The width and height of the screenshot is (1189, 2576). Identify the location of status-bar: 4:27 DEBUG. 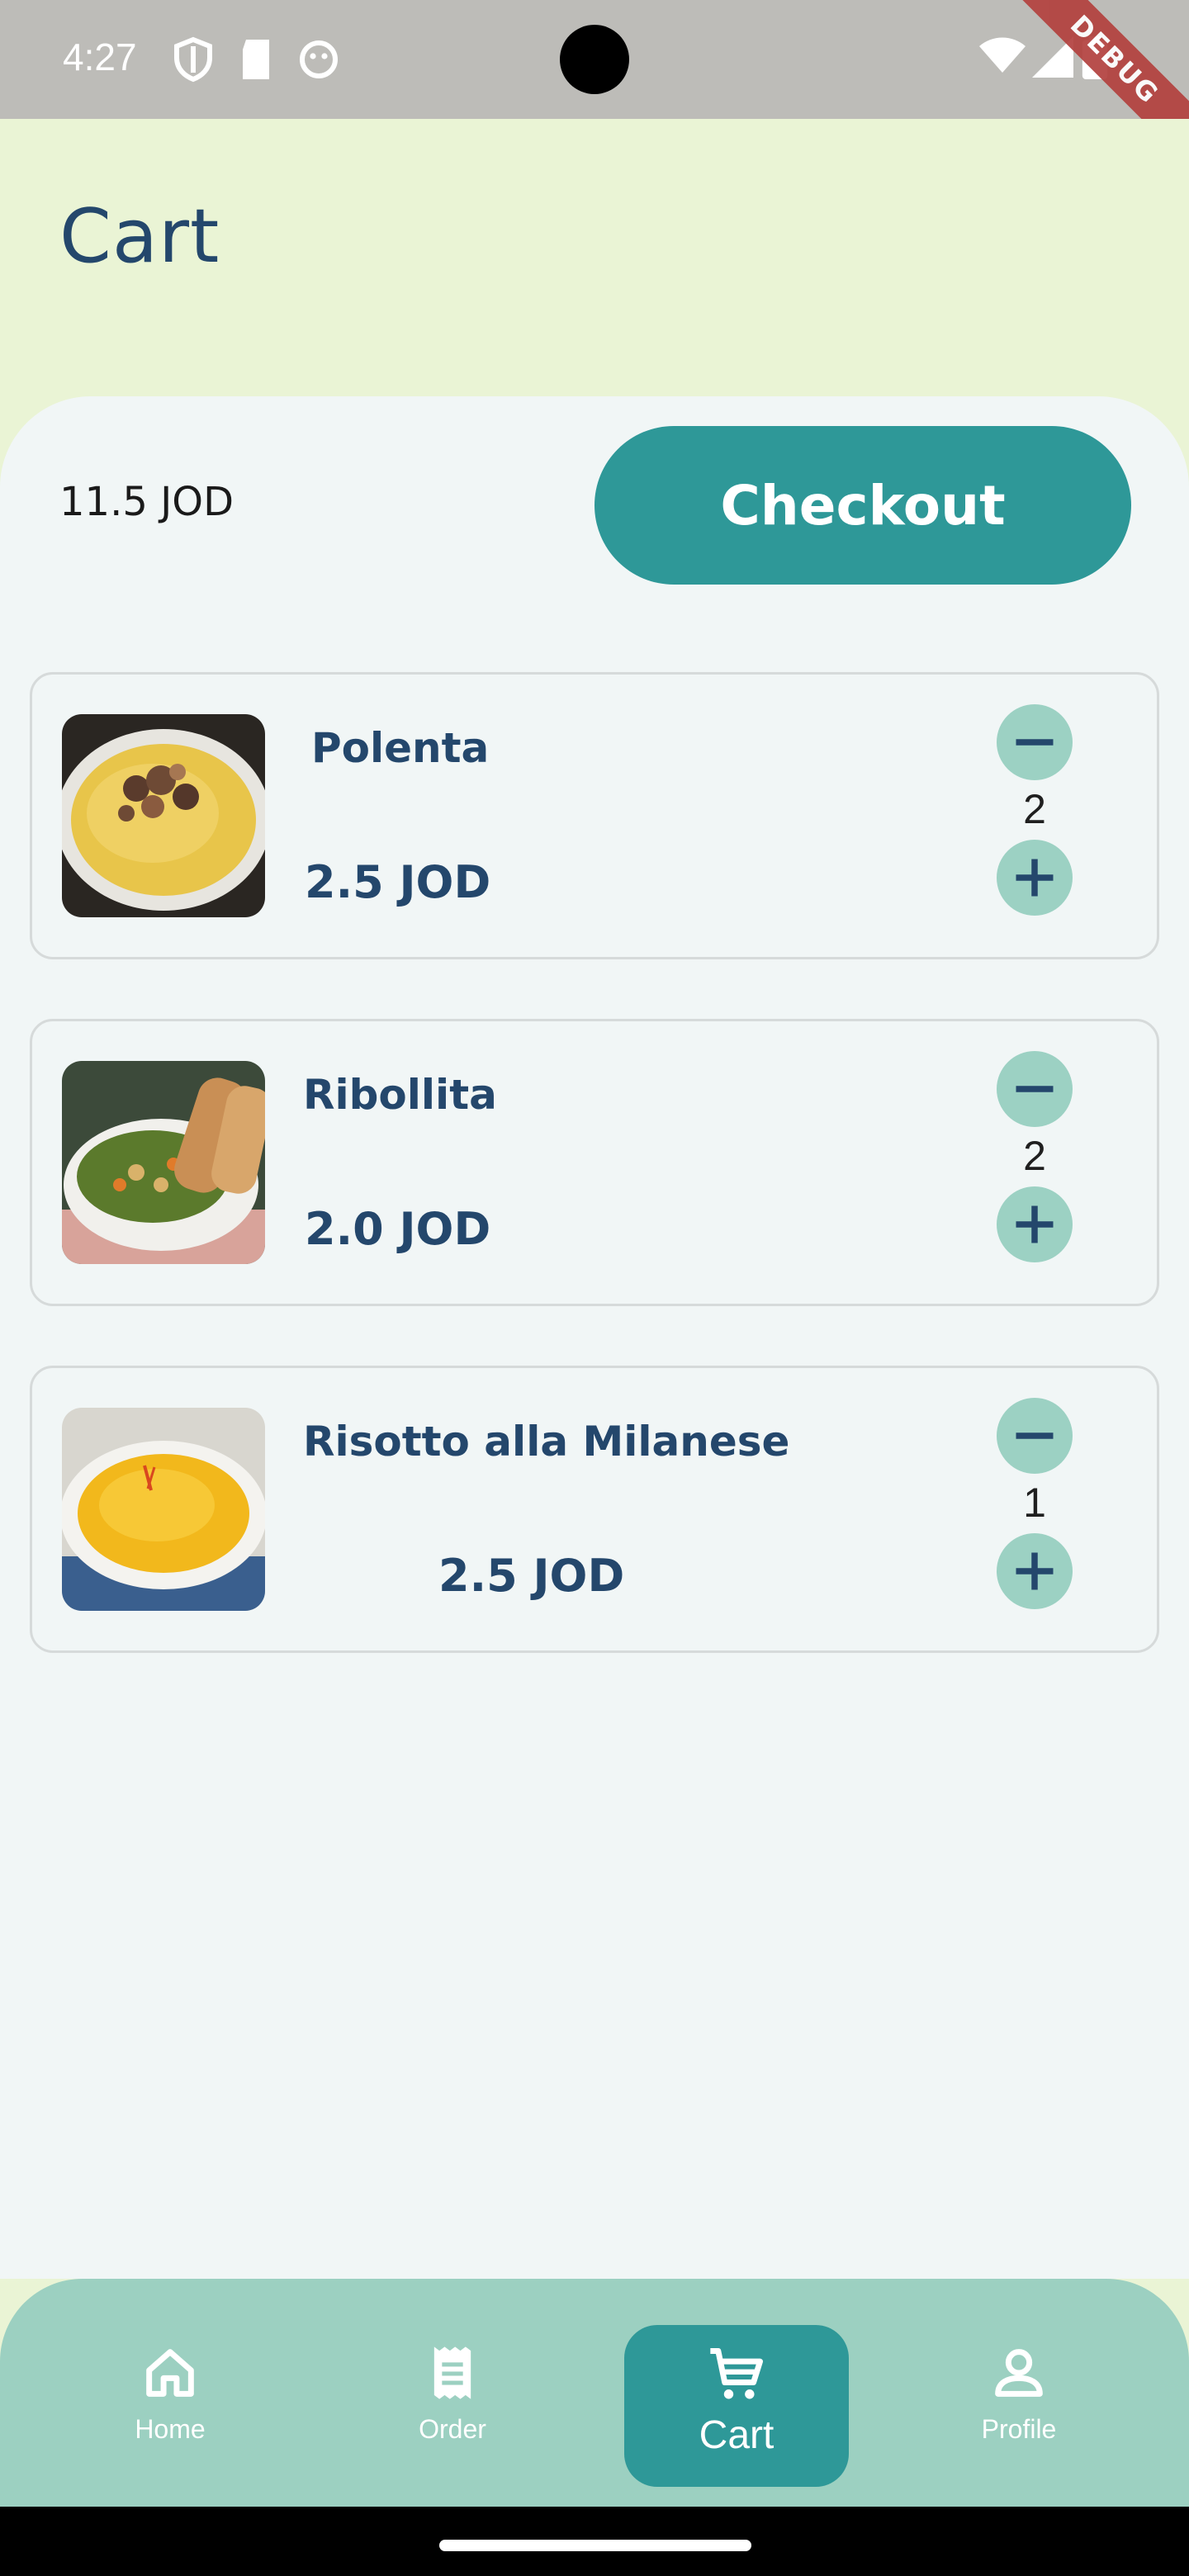
(594, 84).